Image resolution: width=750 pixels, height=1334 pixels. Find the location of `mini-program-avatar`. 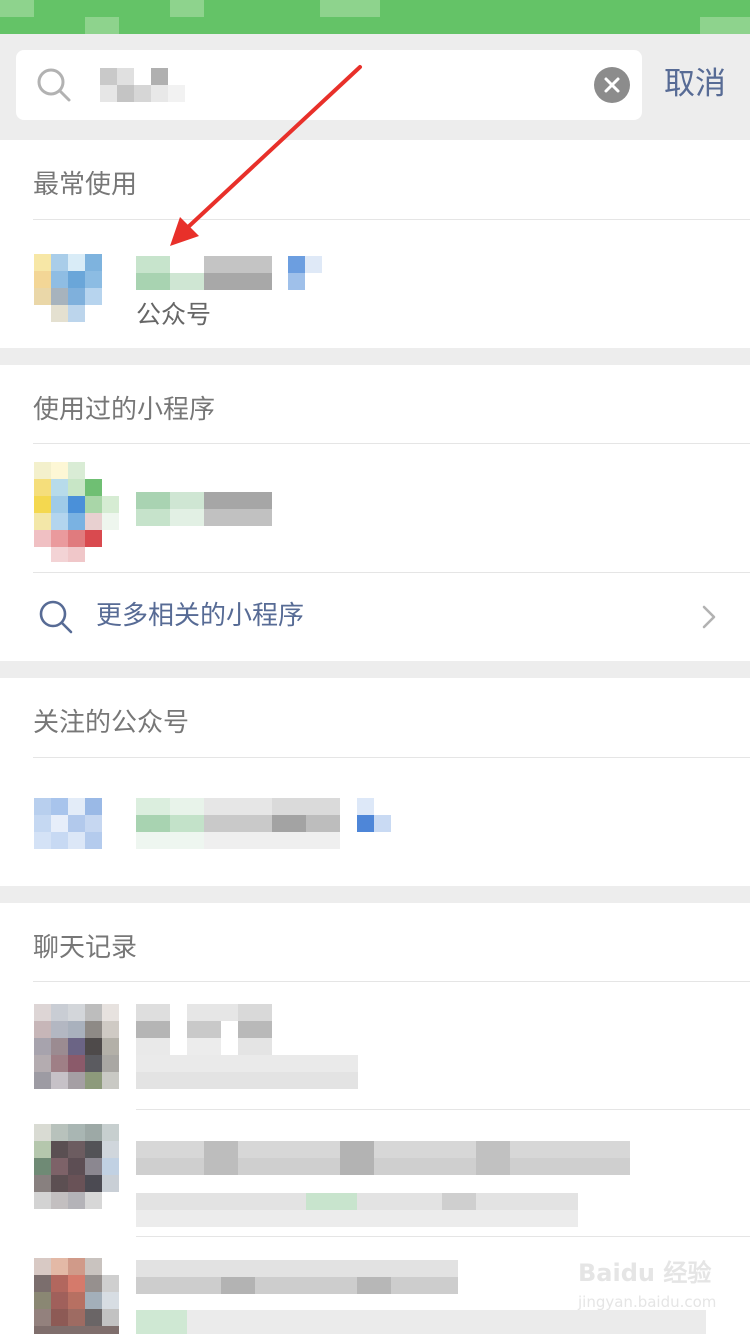

mini-program-avatar is located at coordinates (76, 512).